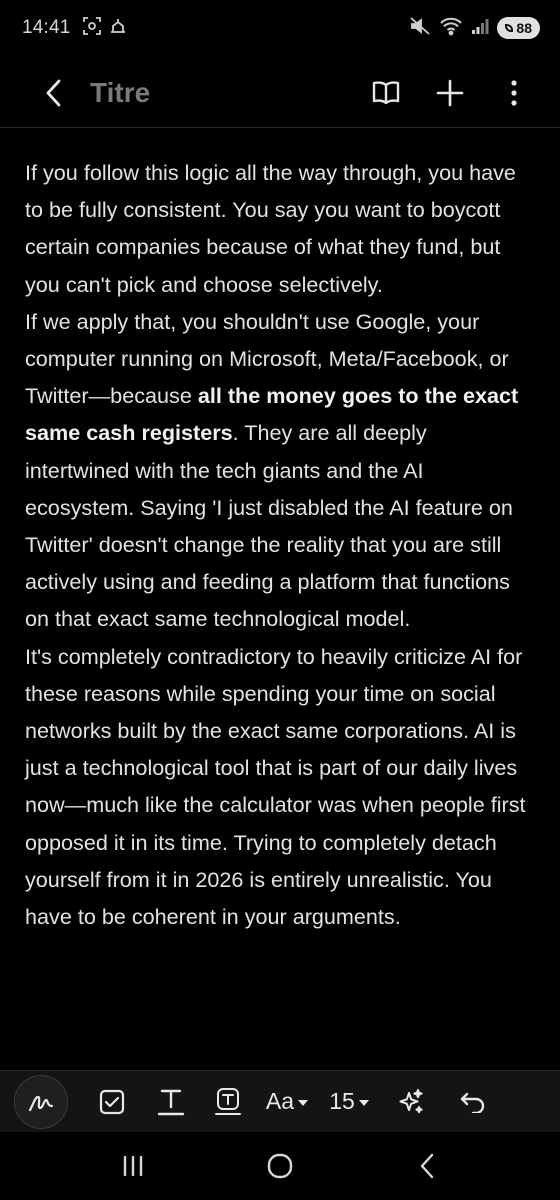 The width and height of the screenshot is (560, 1200). What do you see at coordinates (509, 28) in the screenshot?
I see `leaf-icon` at bounding box center [509, 28].